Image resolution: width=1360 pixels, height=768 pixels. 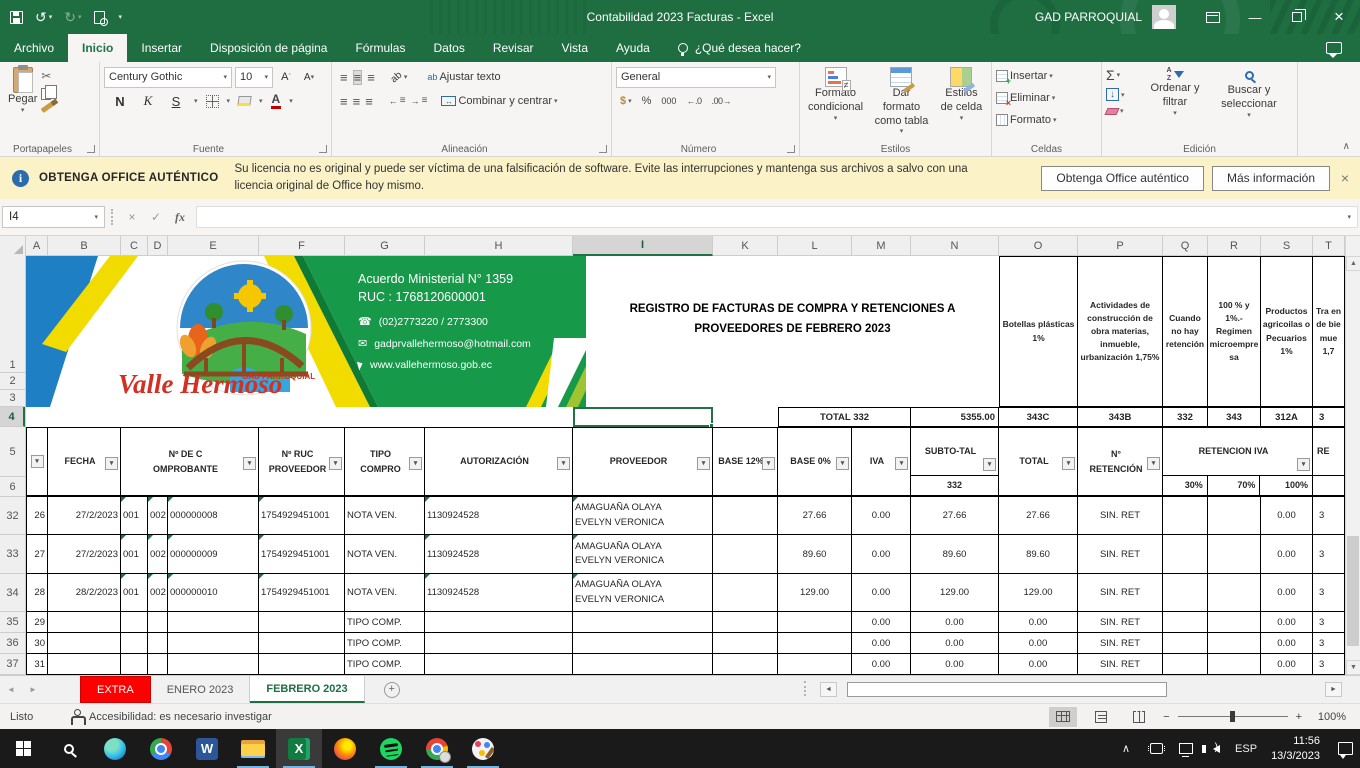 What do you see at coordinates (1255, 17) in the screenshot?
I see `minimize-button: —` at bounding box center [1255, 17].